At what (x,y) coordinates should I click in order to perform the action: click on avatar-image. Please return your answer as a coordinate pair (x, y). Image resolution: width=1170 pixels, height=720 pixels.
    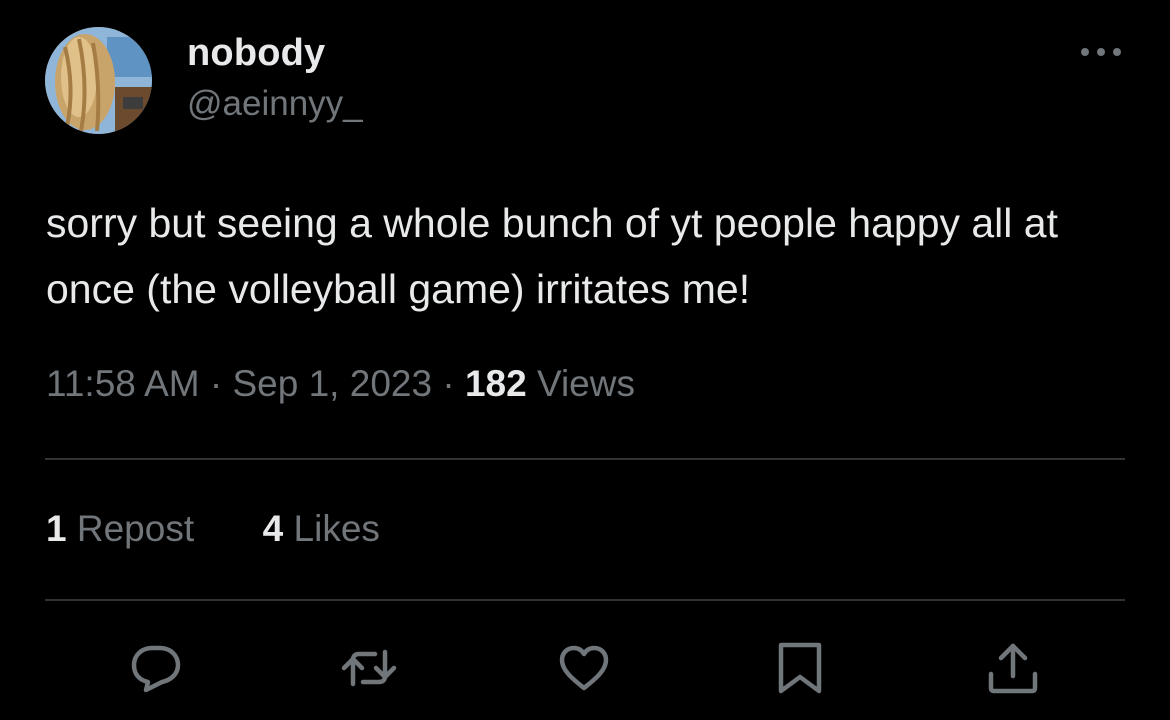
    Looking at the image, I should click on (98, 80).